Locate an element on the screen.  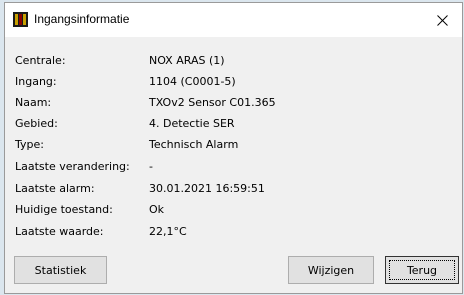
statistiek-button-label: Statistiek is located at coordinates (60, 270).